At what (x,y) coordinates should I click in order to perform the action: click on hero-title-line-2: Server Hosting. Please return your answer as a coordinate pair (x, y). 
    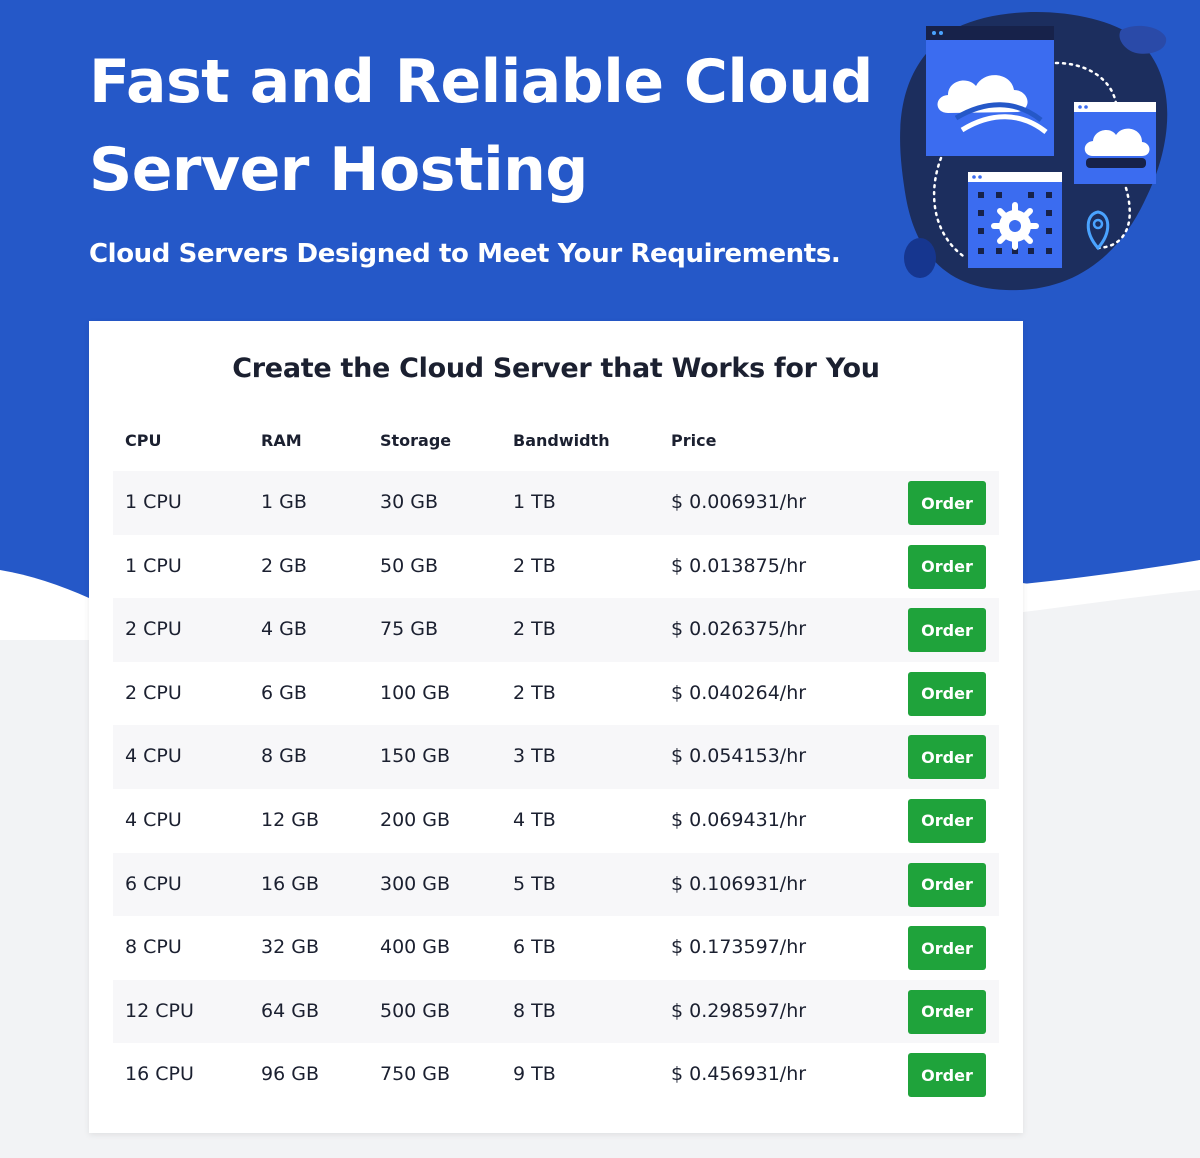
    Looking at the image, I should click on (338, 170).